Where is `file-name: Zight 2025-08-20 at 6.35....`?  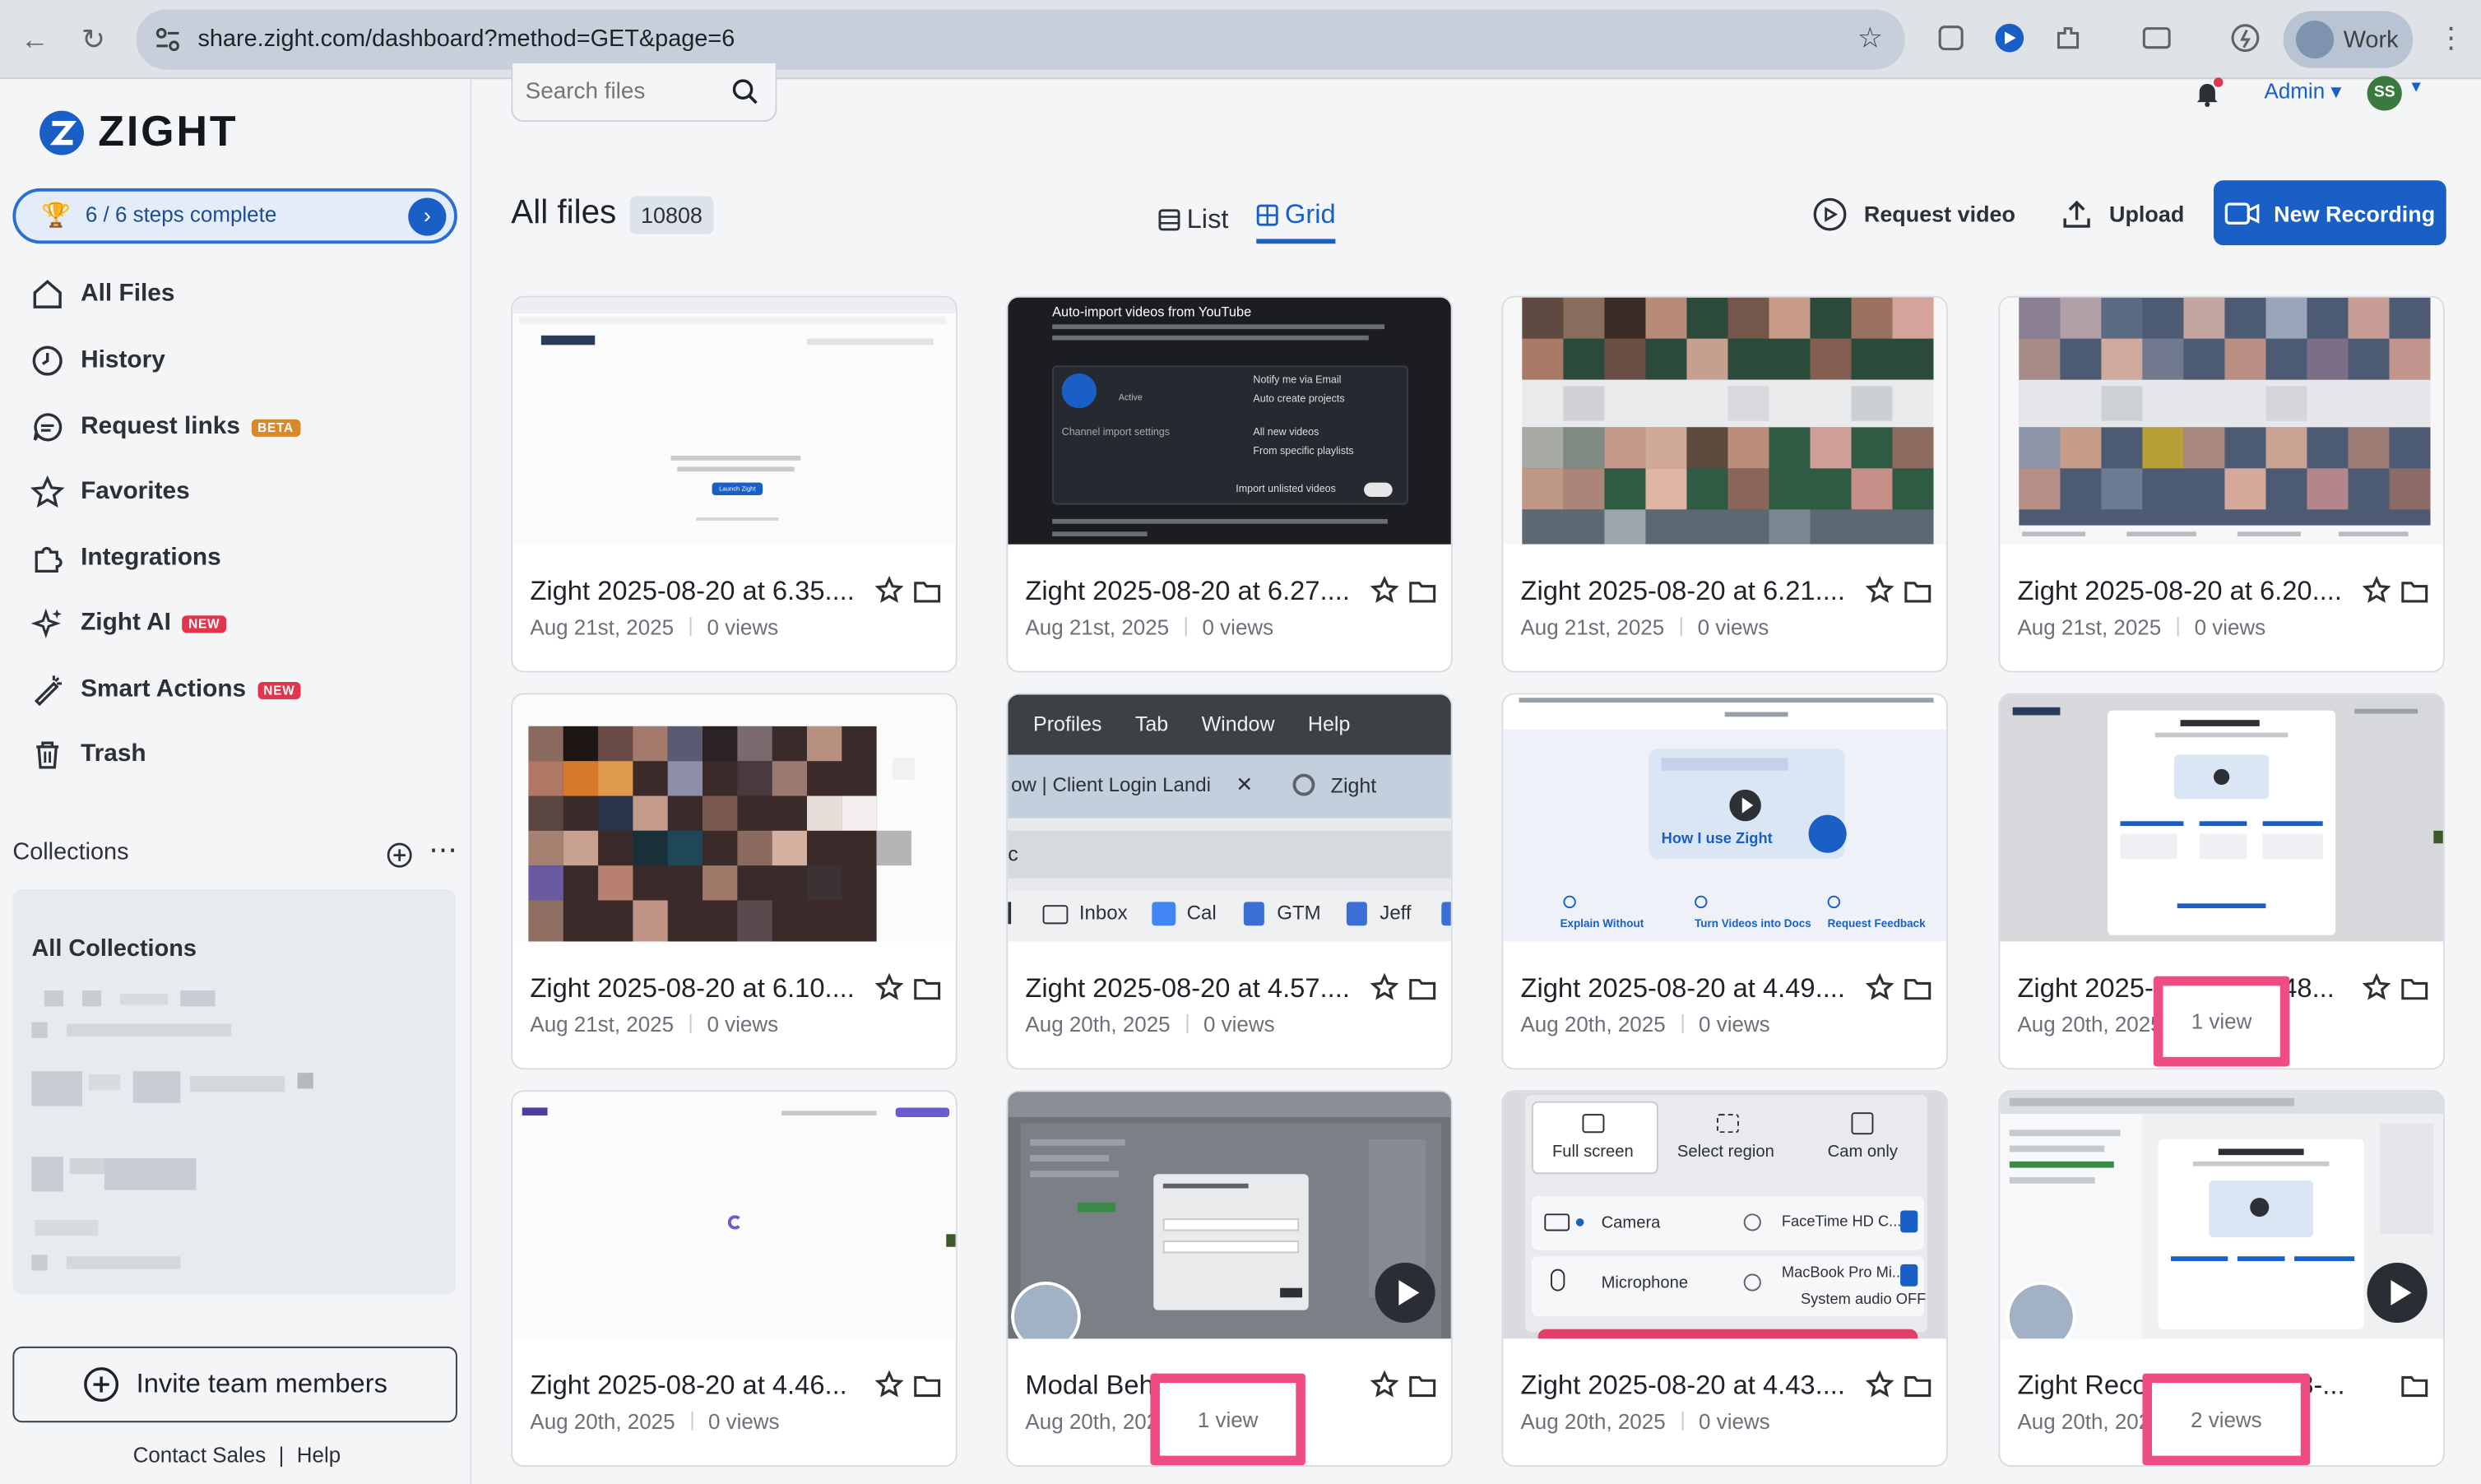 file-name: Zight 2025-08-20 at 6.35.... is located at coordinates (694, 591).